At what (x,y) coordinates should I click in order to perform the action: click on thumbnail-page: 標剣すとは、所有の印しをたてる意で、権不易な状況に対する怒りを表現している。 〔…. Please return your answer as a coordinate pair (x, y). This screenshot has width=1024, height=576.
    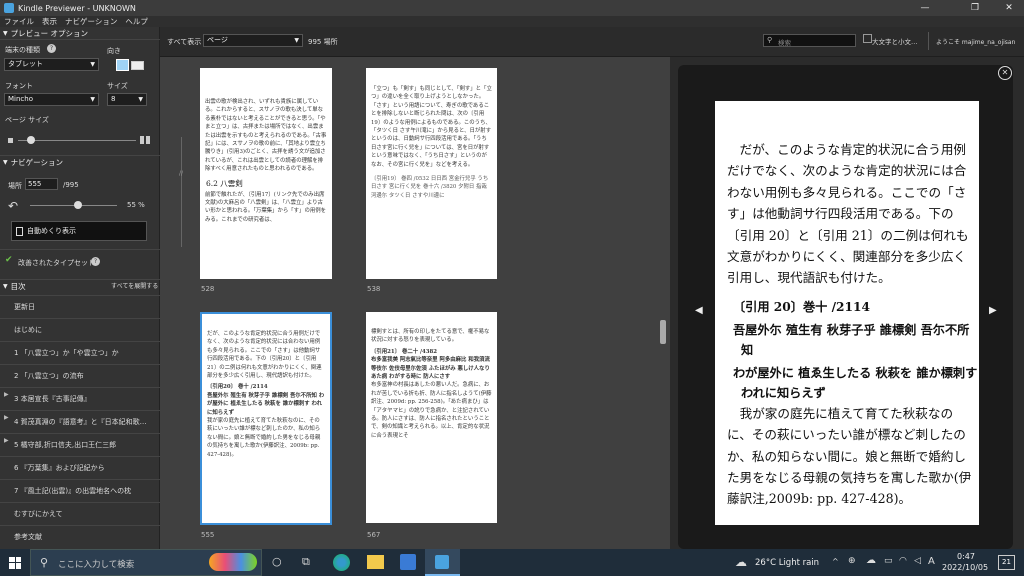
    Looking at the image, I should click on (431, 417).